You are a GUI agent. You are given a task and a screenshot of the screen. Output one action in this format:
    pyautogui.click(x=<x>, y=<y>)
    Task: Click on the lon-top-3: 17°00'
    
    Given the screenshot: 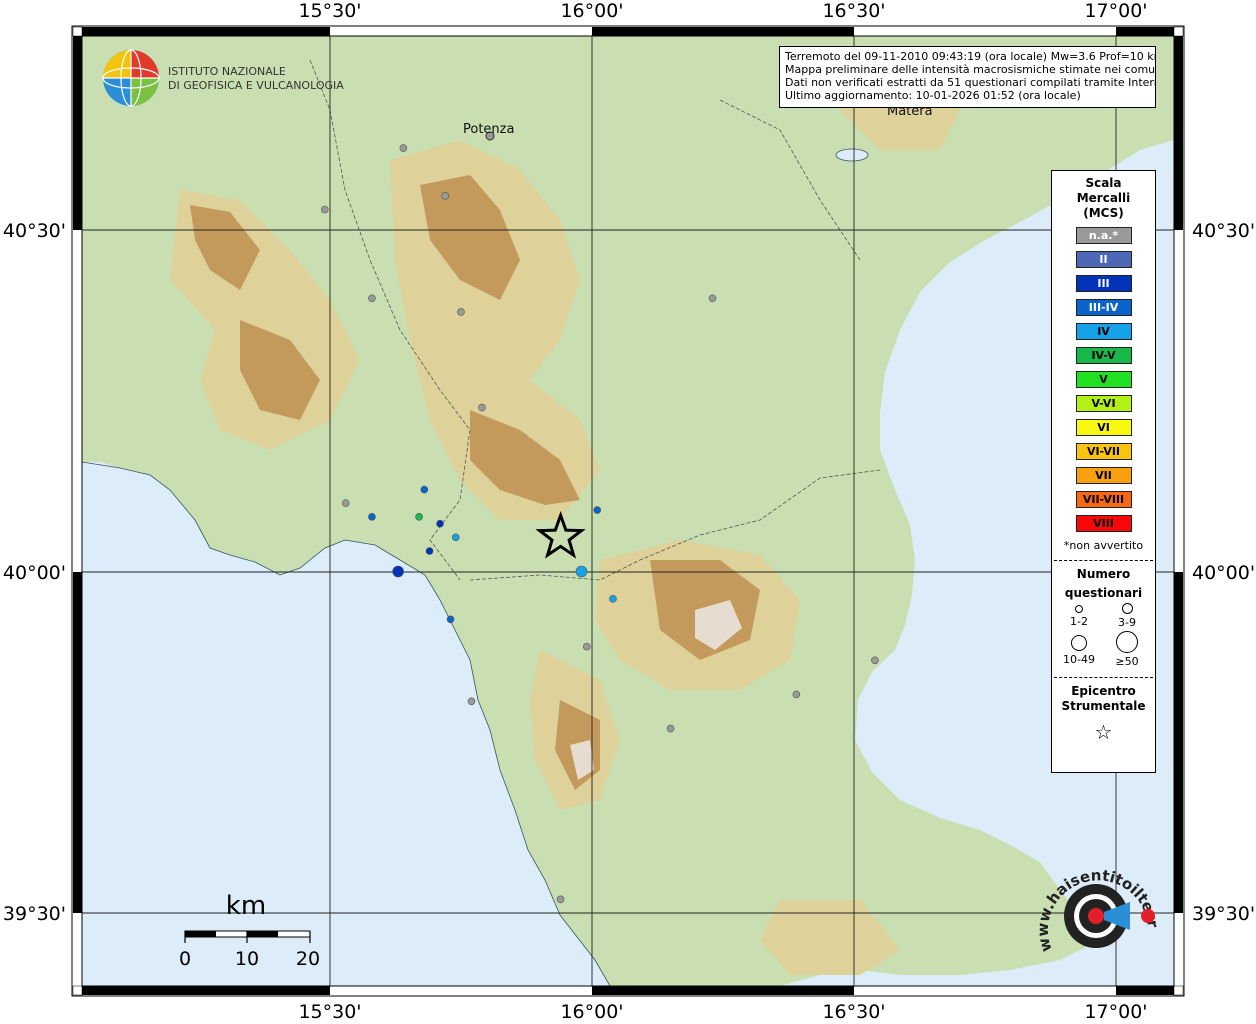 What is the action you would take?
    pyautogui.click(x=1115, y=11)
    